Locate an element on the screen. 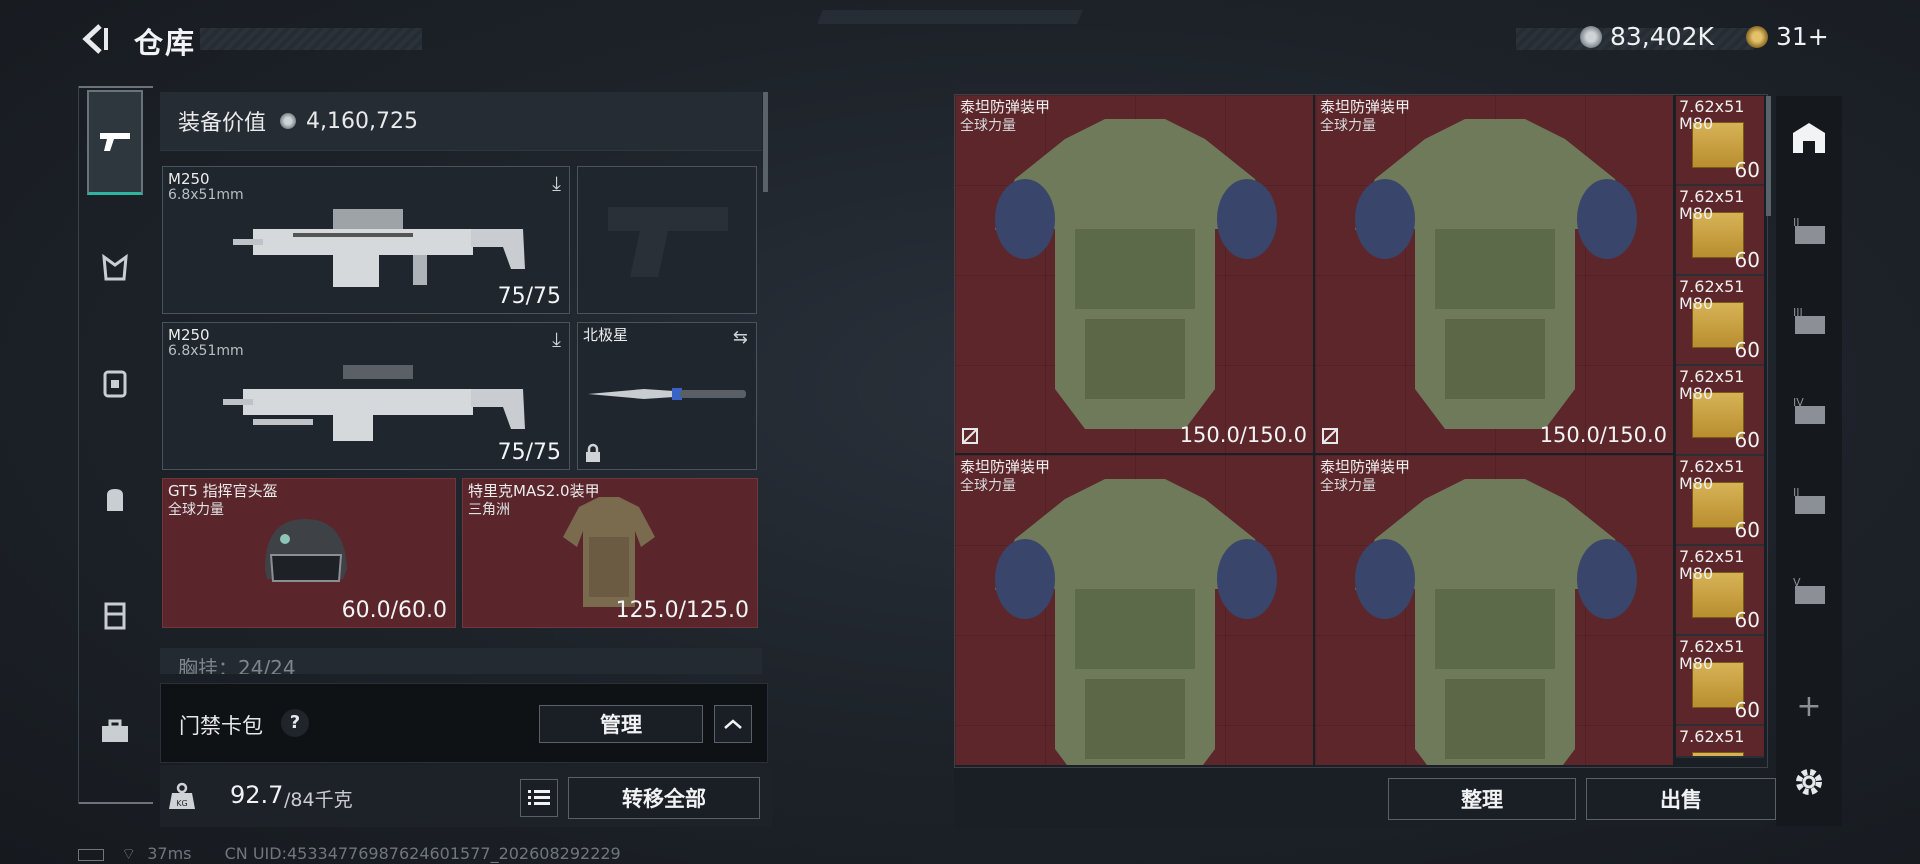 Image resolution: width=1920 pixels, height=864 pixels. stash-tab-2: II is located at coordinates (1809, 232).